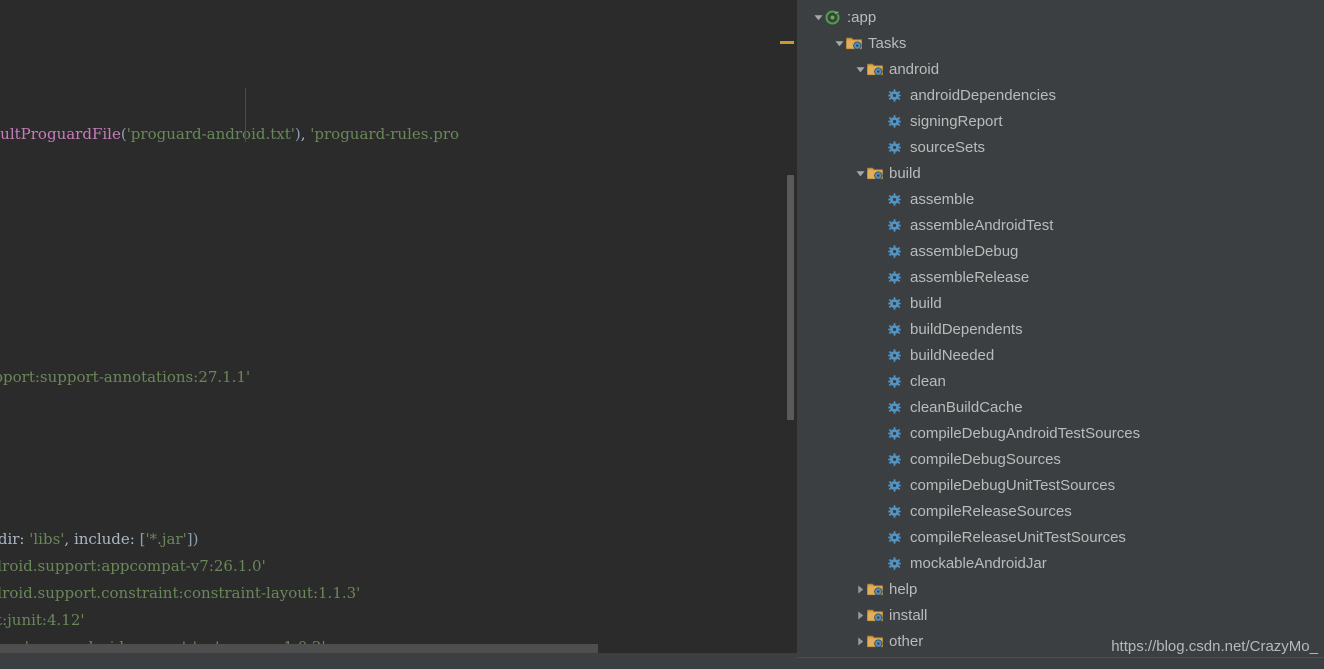  I want to click on code-token: ,, so click(305, 134).